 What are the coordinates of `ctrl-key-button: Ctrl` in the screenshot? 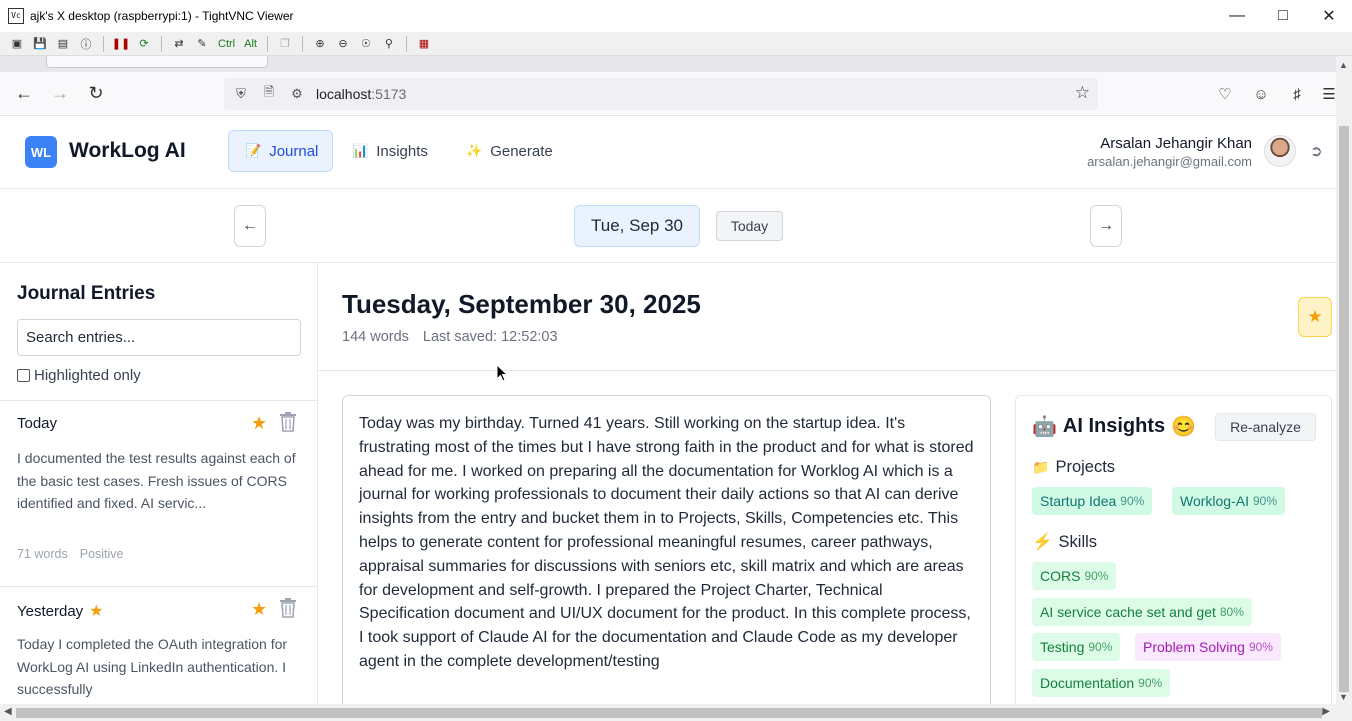 It's located at (226, 44).